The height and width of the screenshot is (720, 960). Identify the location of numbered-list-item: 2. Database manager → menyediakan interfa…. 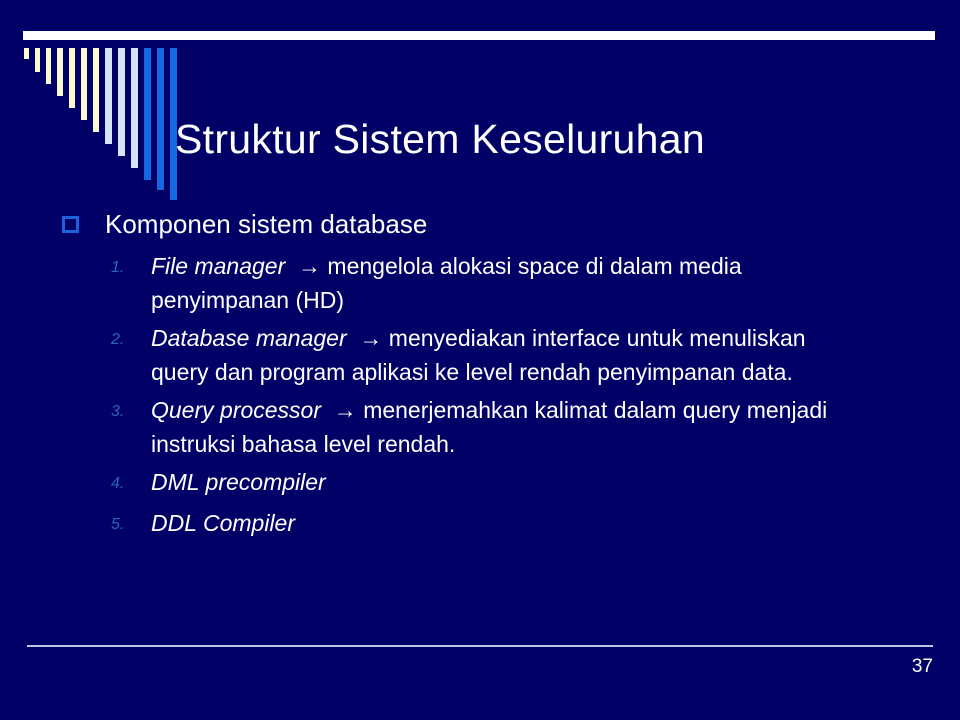
(492, 355).